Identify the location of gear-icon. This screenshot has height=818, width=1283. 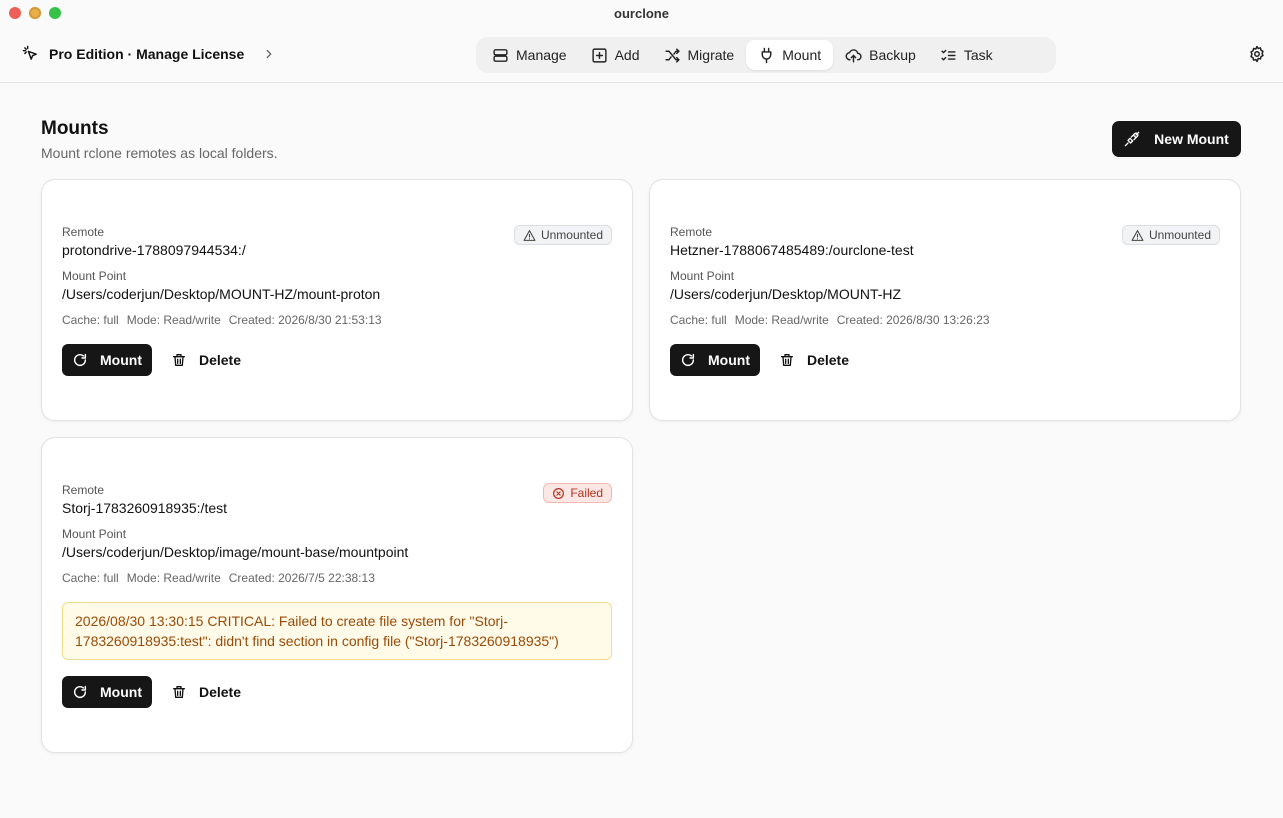
(1257, 54).